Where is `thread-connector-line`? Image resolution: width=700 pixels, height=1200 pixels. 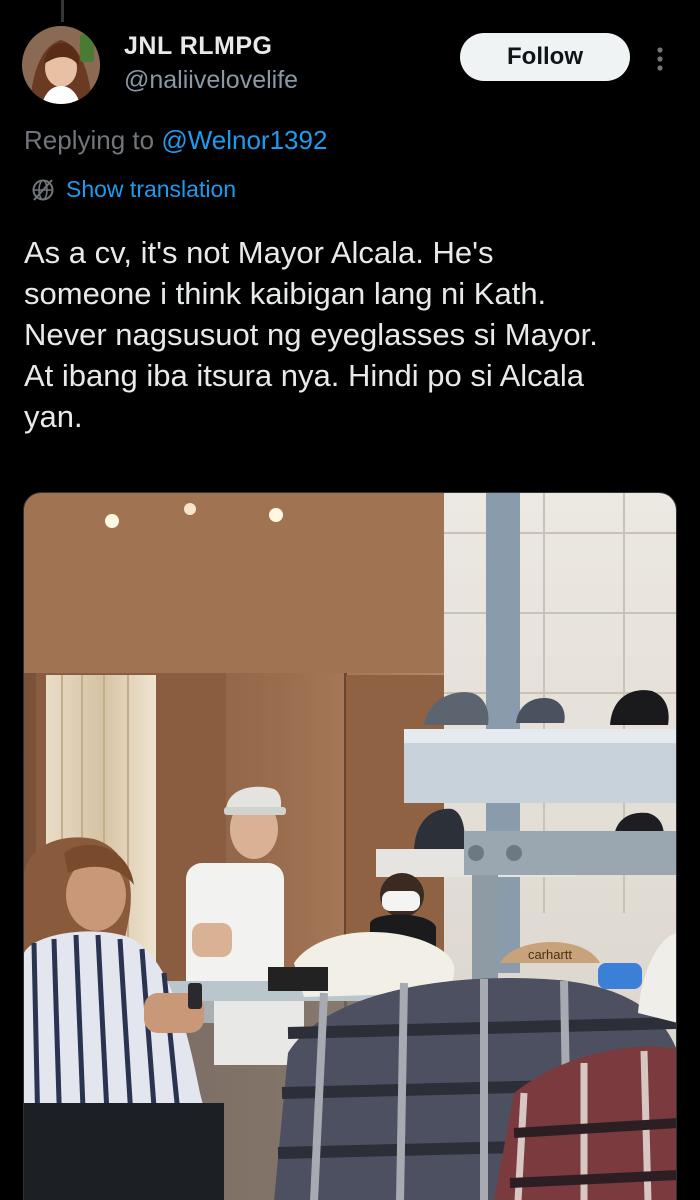 thread-connector-line is located at coordinates (62, 11).